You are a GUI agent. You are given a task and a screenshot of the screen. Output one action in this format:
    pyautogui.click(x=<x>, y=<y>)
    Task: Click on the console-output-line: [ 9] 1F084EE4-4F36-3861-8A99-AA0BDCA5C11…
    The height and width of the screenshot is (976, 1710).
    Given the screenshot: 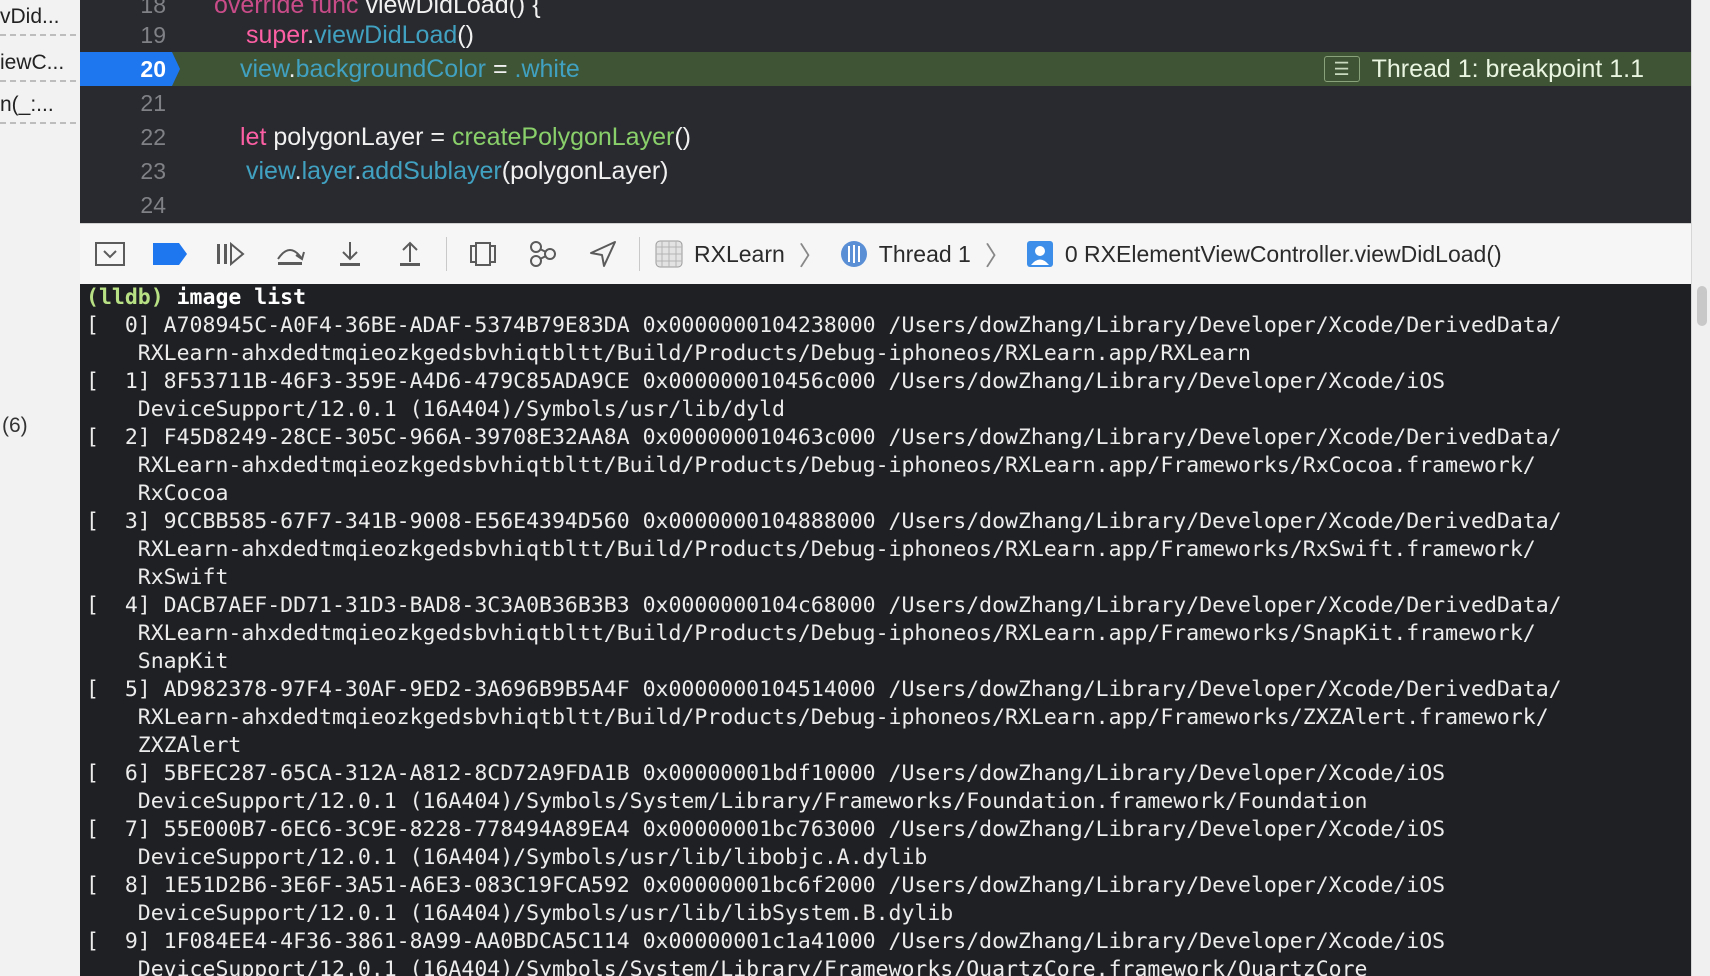 What is the action you would take?
    pyautogui.click(x=766, y=941)
    